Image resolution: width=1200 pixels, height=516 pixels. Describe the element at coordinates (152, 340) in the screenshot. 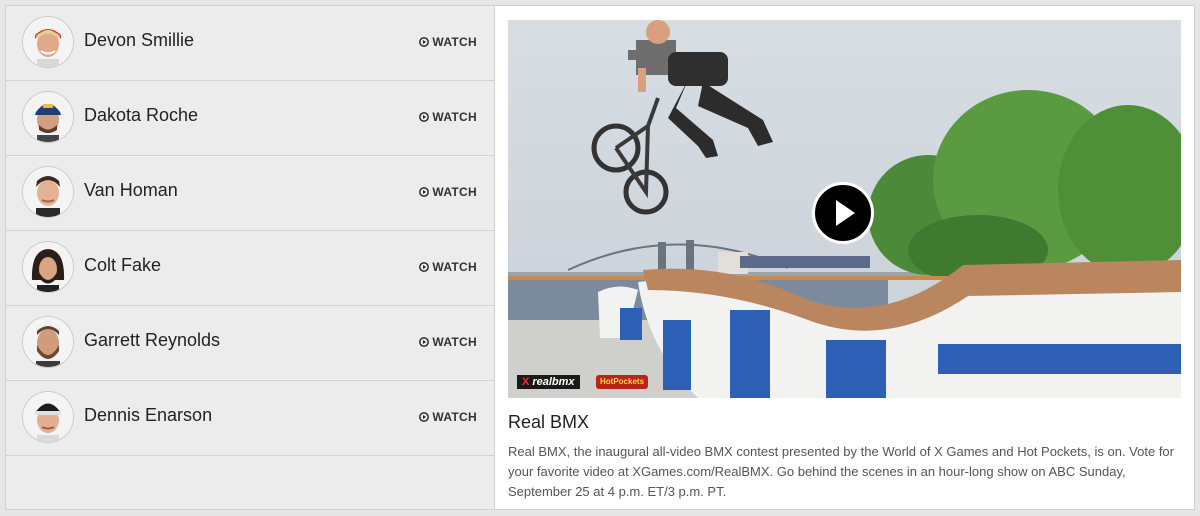

I see `rider-name: Garrett Reynolds` at that location.